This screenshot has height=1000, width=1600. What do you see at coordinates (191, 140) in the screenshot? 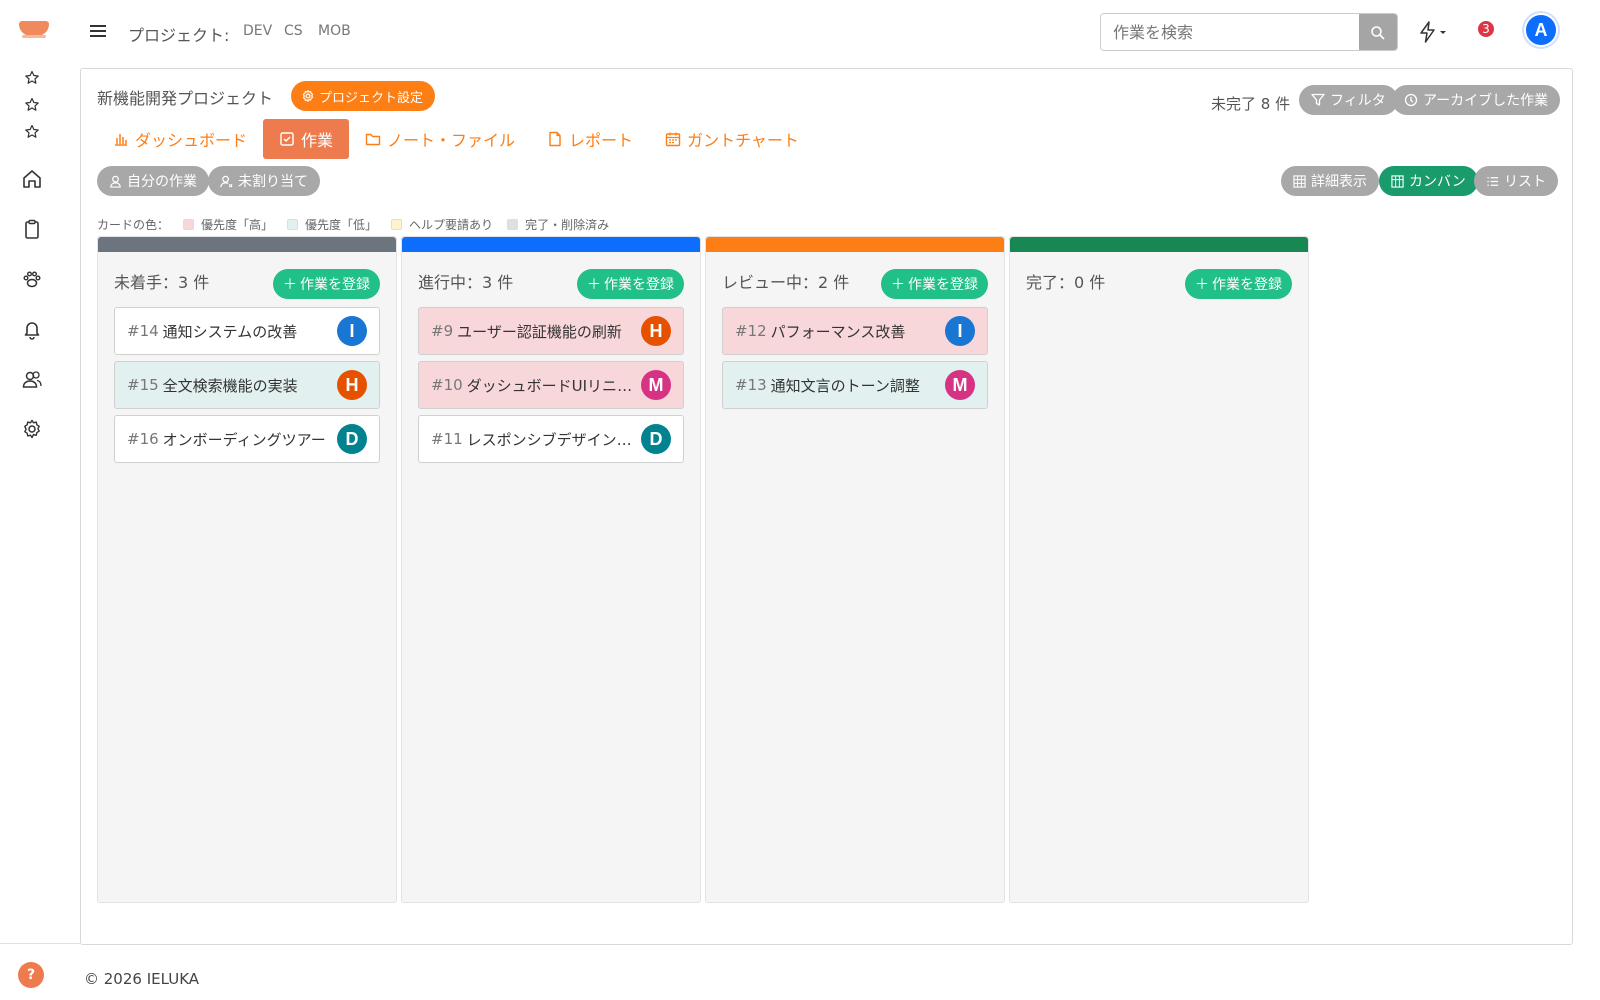
I see `tab-label: ダッシュボード` at bounding box center [191, 140].